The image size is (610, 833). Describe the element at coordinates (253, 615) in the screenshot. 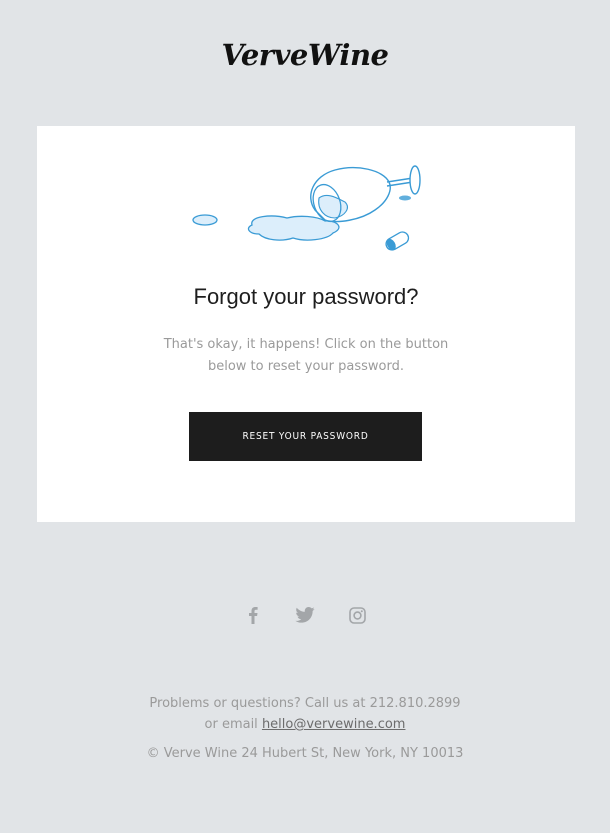

I see `facebook-icon` at that location.